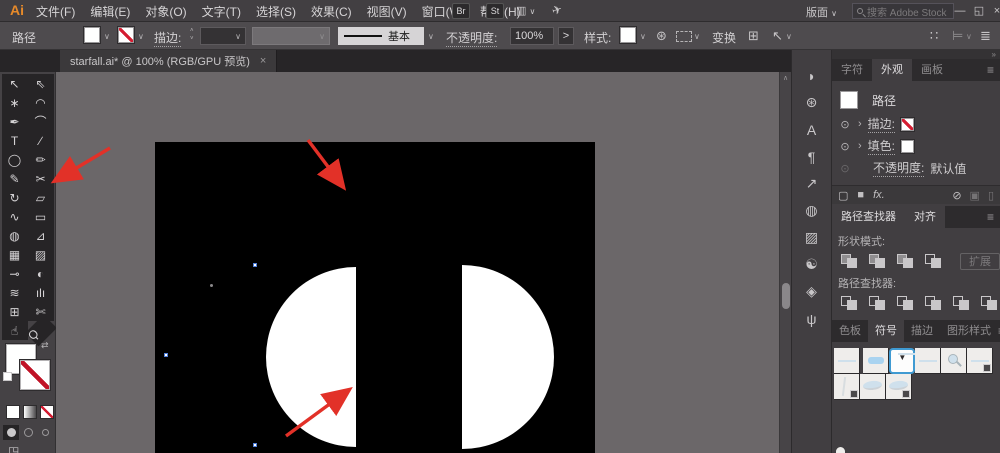  Describe the element at coordinates (985, 36) in the screenshot. I see `list-options-icon: ≣` at that location.